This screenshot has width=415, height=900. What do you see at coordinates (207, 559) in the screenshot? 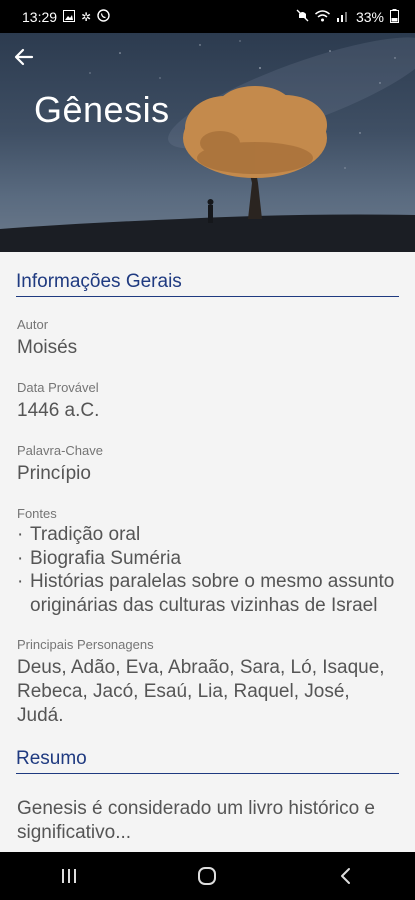
I see `list-item: Biografia Suméria` at bounding box center [207, 559].